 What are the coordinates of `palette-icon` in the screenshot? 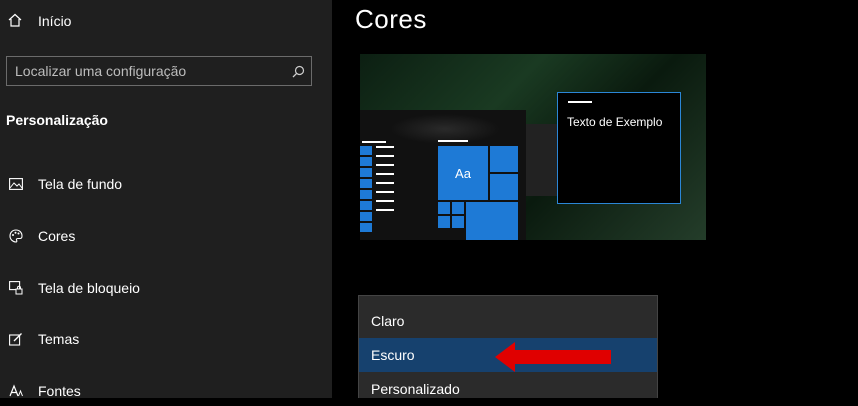 It's located at (16, 236).